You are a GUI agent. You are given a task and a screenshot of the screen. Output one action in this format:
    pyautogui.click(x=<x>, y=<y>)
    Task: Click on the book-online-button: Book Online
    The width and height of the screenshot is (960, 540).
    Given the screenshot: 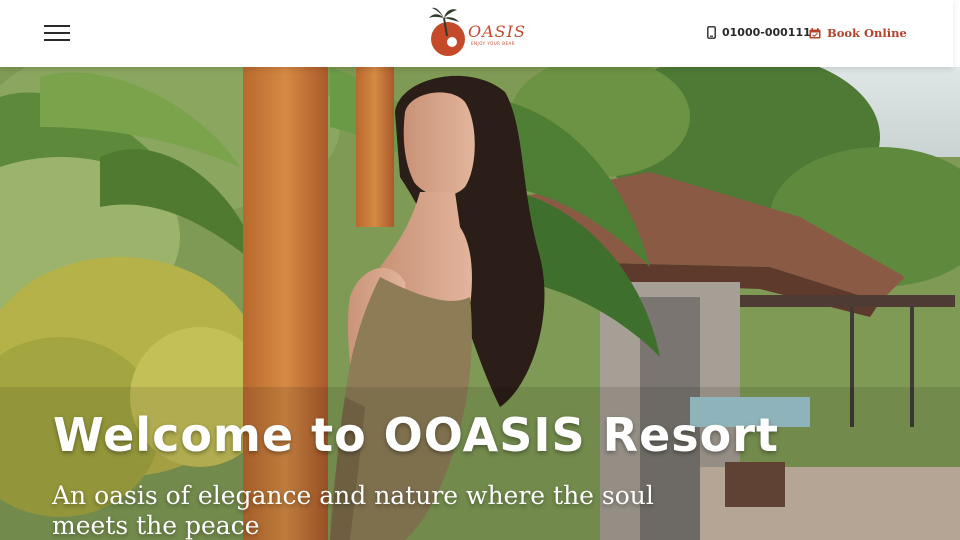 What is the action you would take?
    pyautogui.click(x=858, y=33)
    